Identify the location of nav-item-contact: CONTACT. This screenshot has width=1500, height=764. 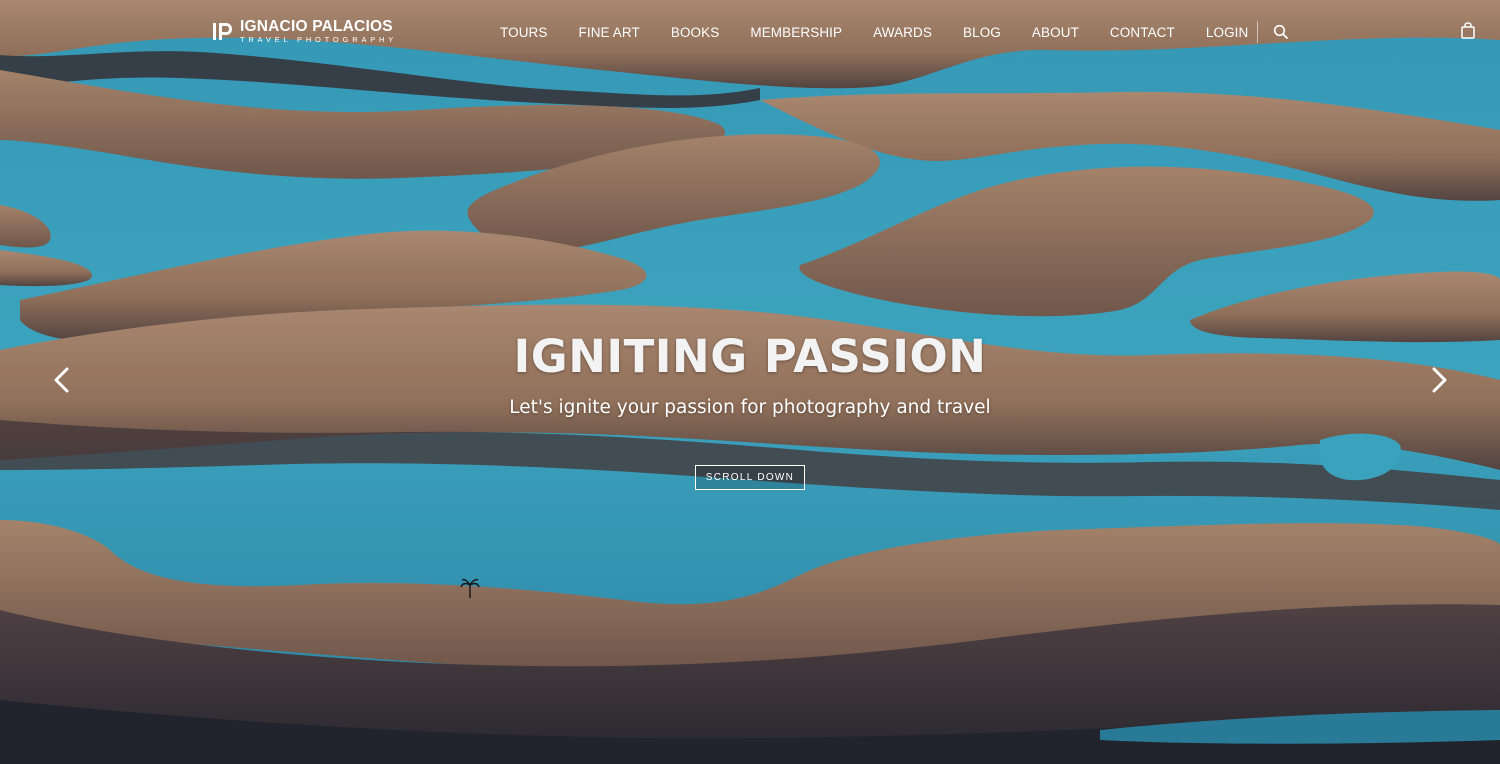
(1142, 32).